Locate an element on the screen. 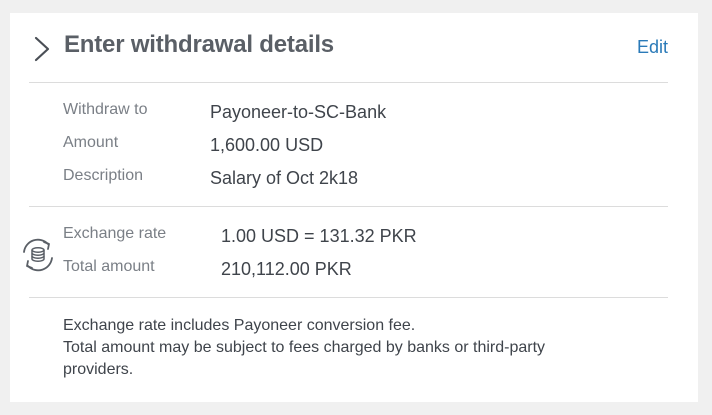 This screenshot has height=415, width=712. detail-label: Description is located at coordinates (103, 175).